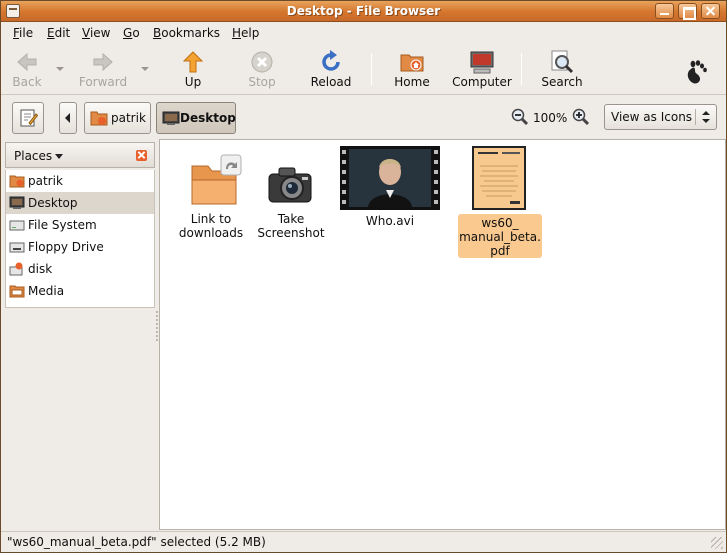 This screenshot has width=727, height=553. What do you see at coordinates (331, 82) in the screenshot?
I see `reload-label: Reload` at bounding box center [331, 82].